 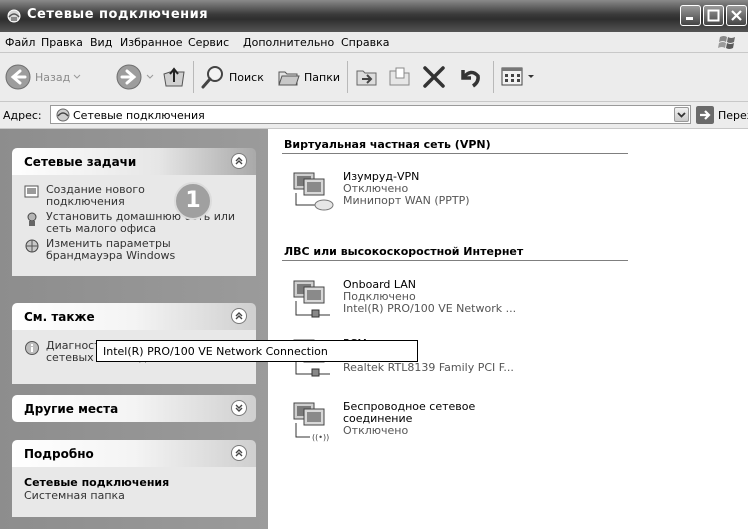 I want to click on close-icon, so click(x=736, y=15).